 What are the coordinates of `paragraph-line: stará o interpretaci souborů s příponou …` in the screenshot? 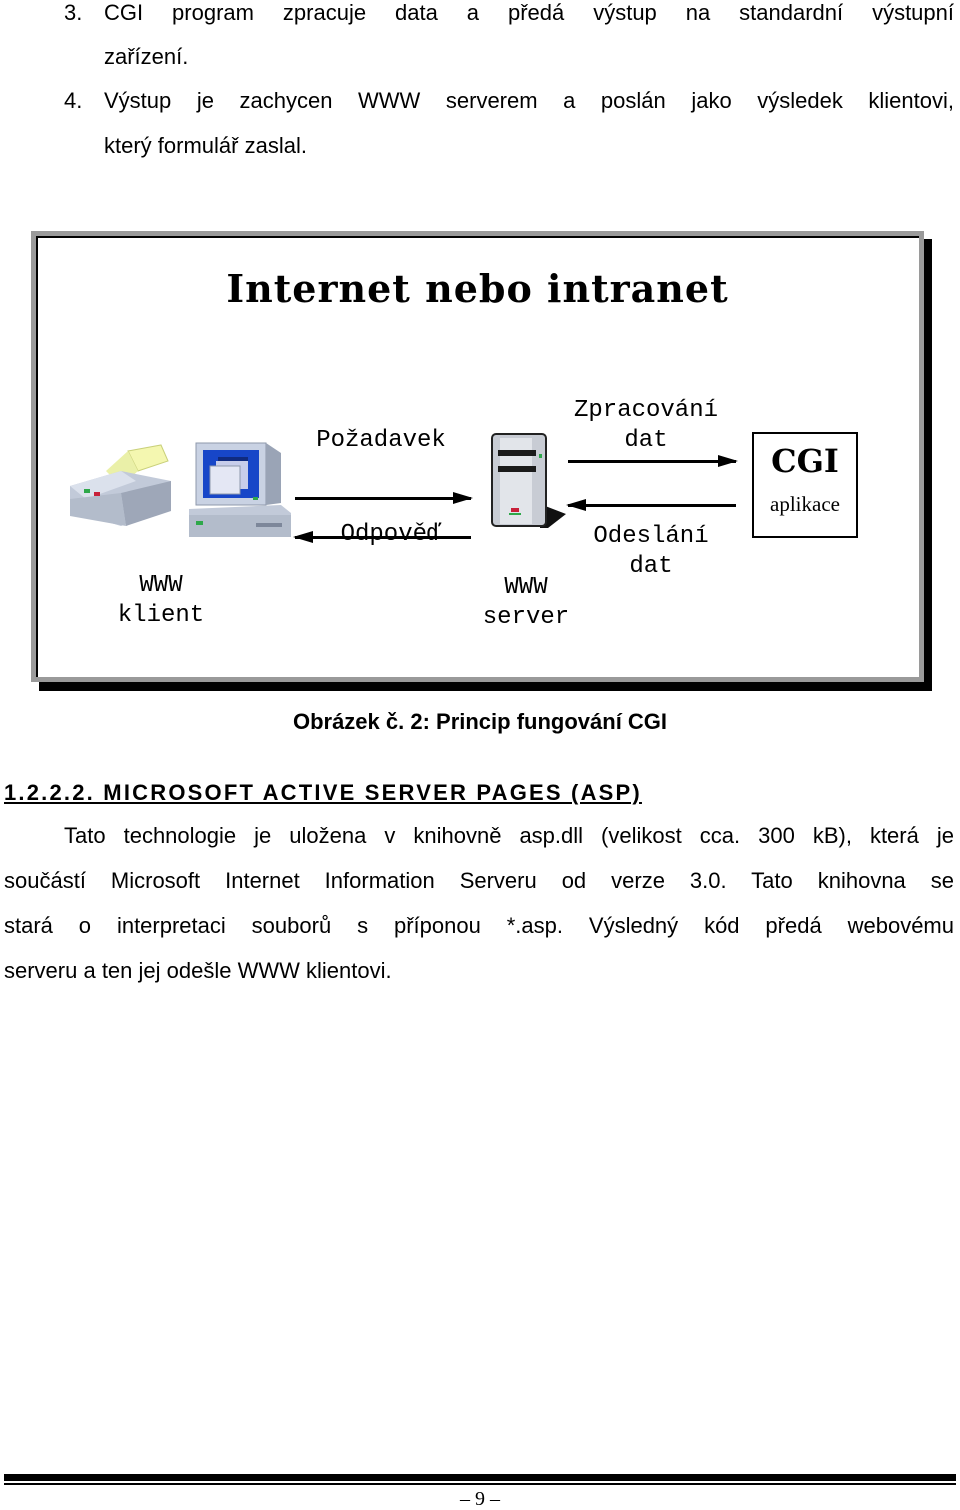 It's located at (479, 925).